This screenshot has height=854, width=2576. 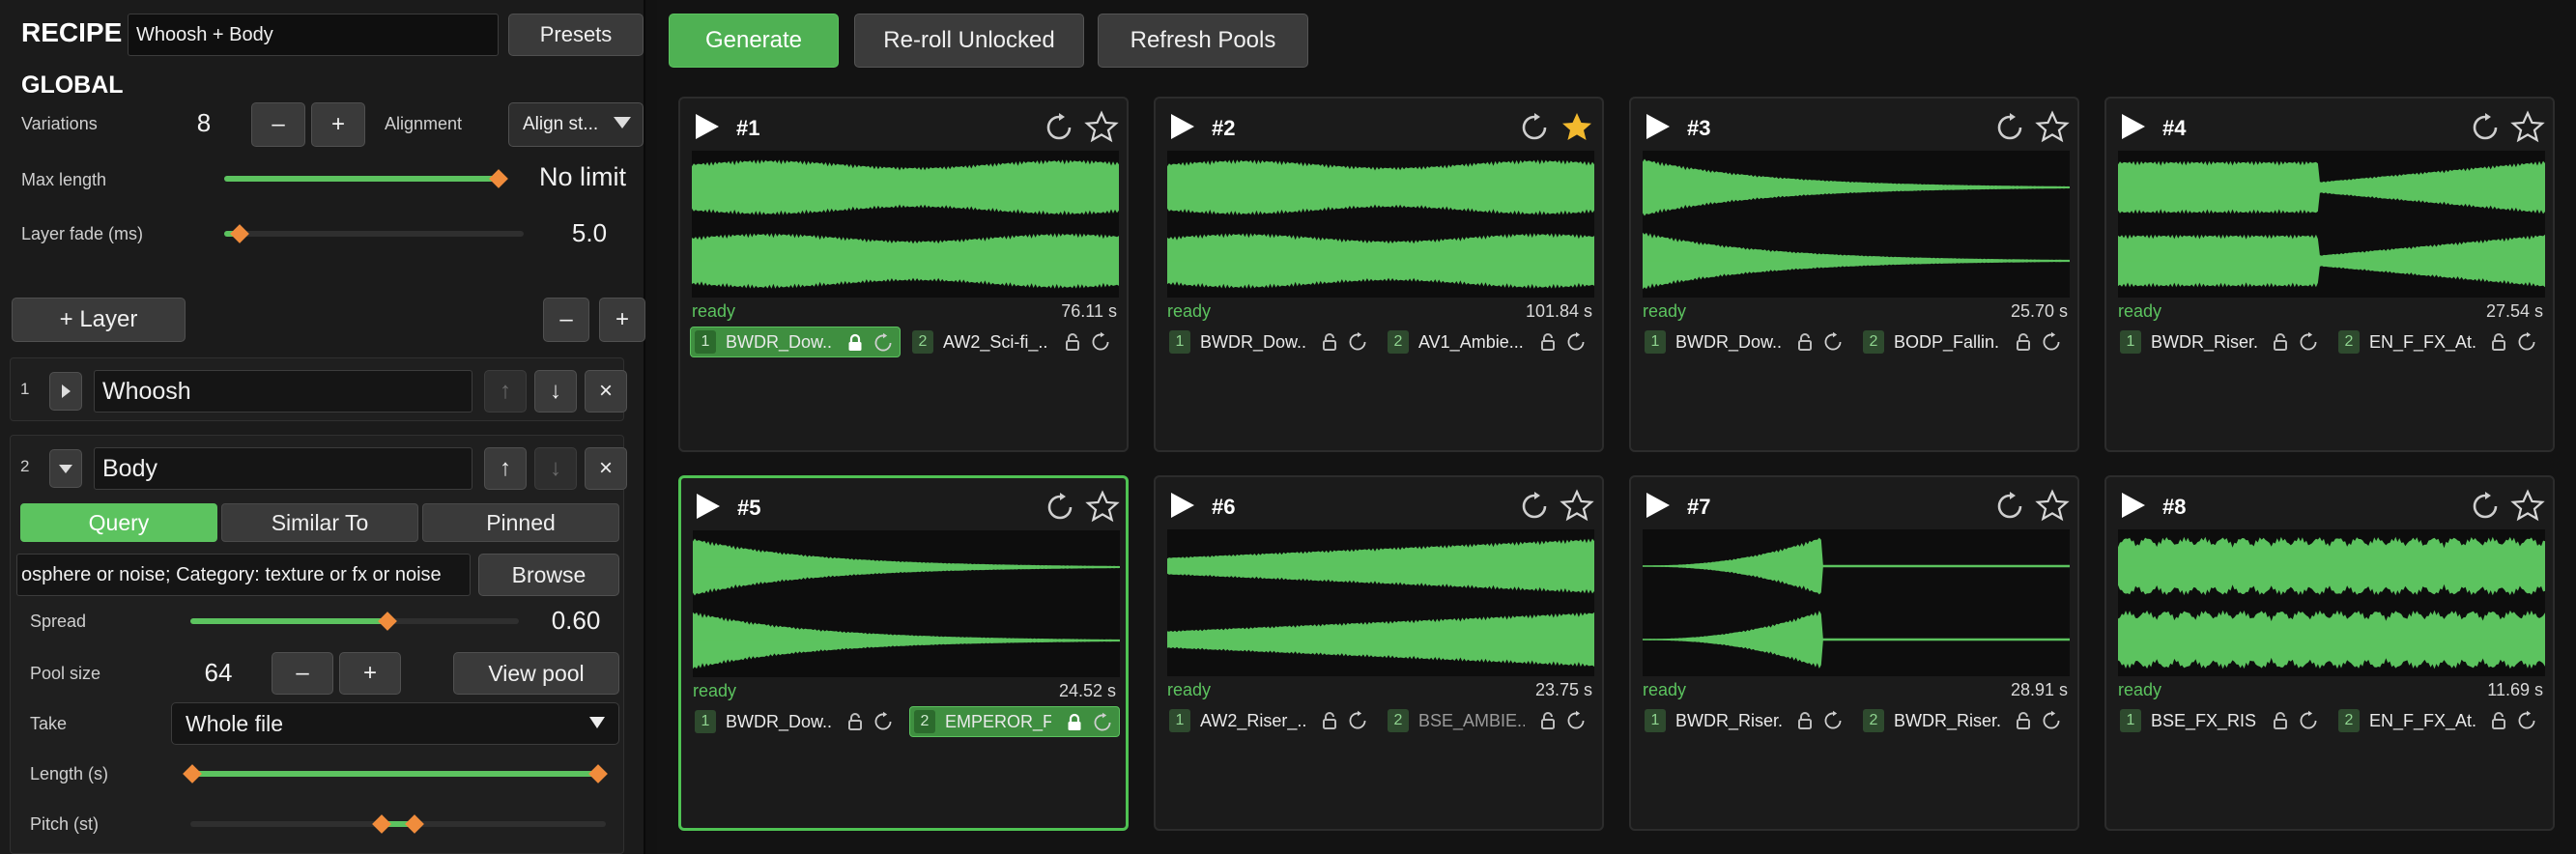 What do you see at coordinates (240, 233) in the screenshot?
I see `layer-fade-handle` at bounding box center [240, 233].